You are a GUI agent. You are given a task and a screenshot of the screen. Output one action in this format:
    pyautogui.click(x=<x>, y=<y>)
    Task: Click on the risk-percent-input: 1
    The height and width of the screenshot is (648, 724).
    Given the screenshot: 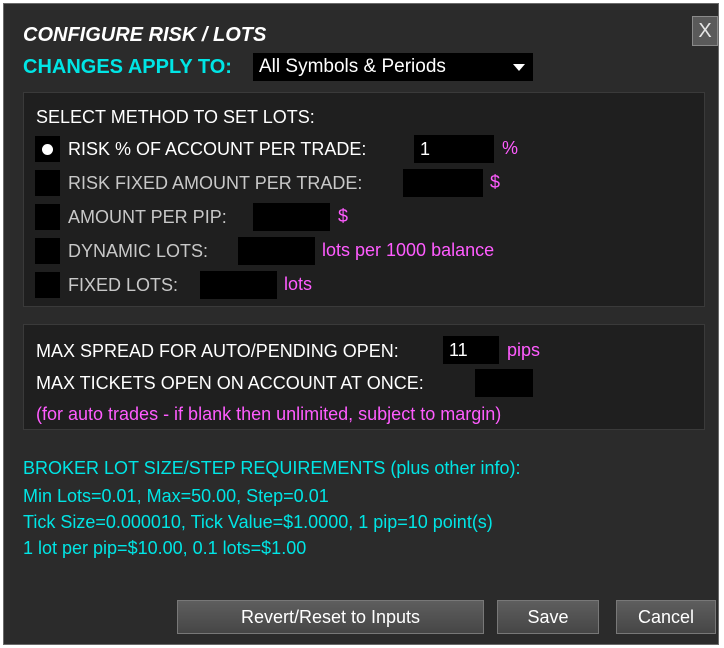 What is the action you would take?
    pyautogui.click(x=454, y=149)
    